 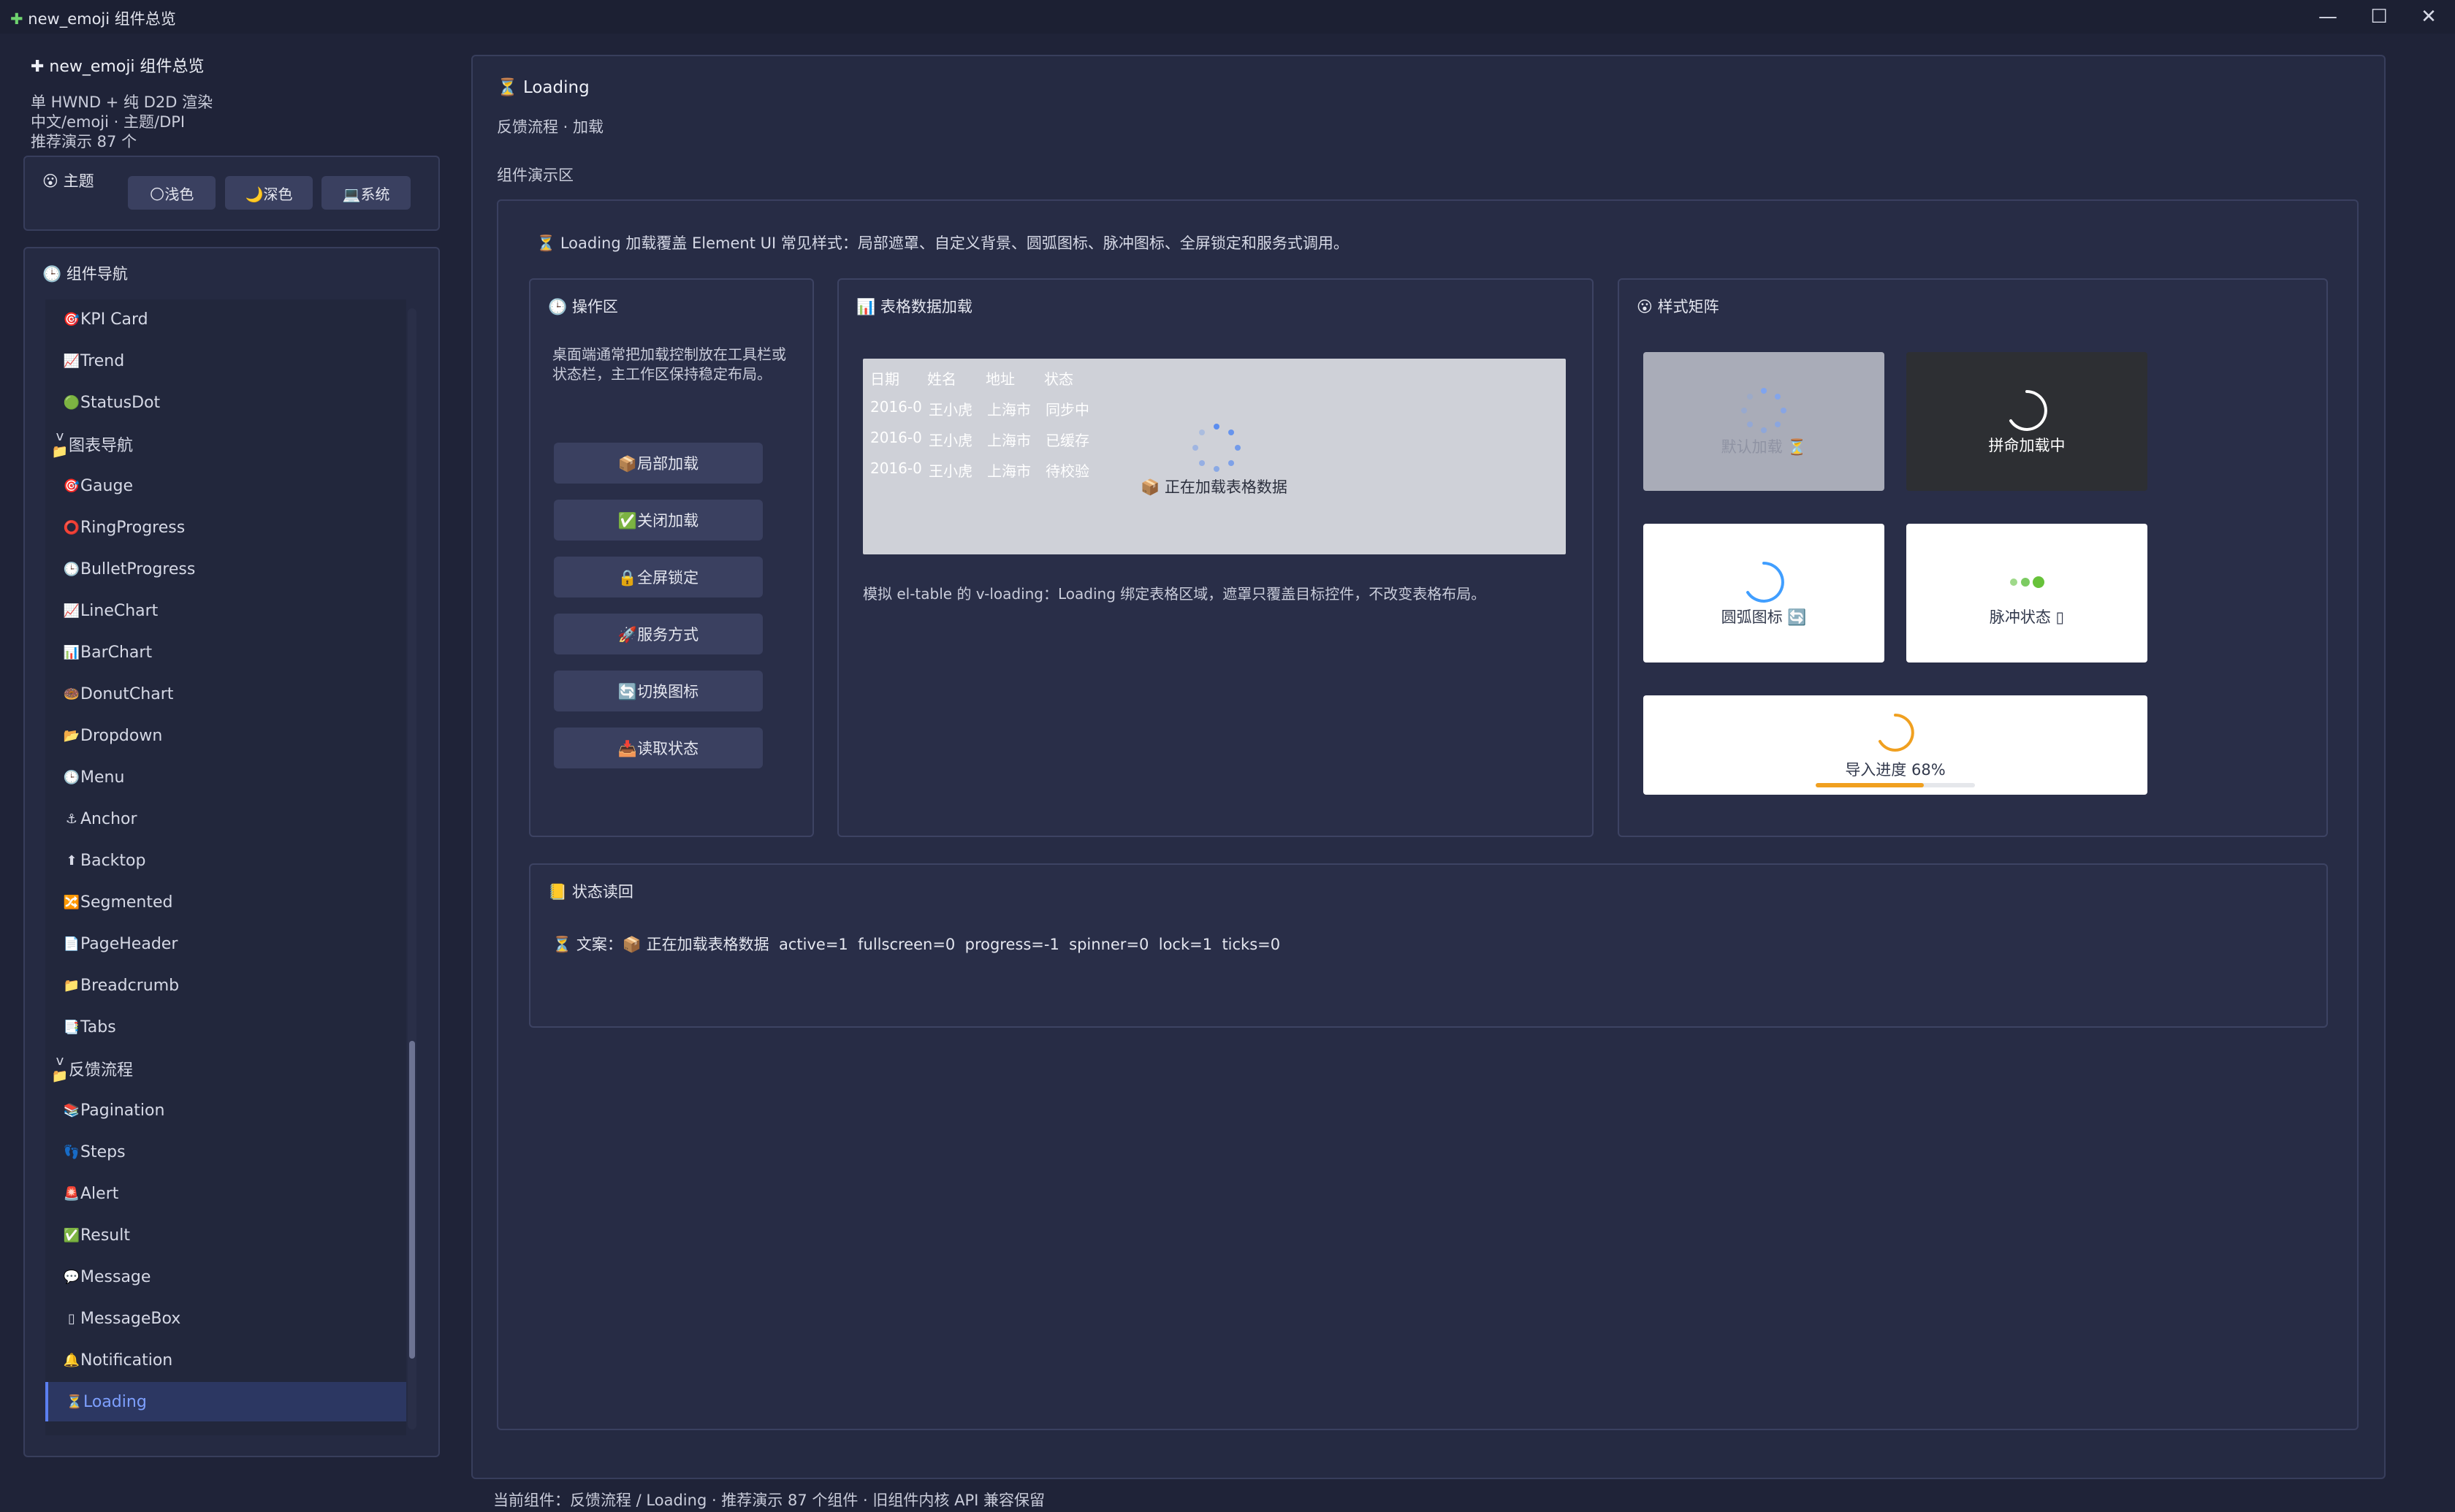 I want to click on nav-item-label: Segmented, so click(x=126, y=902).